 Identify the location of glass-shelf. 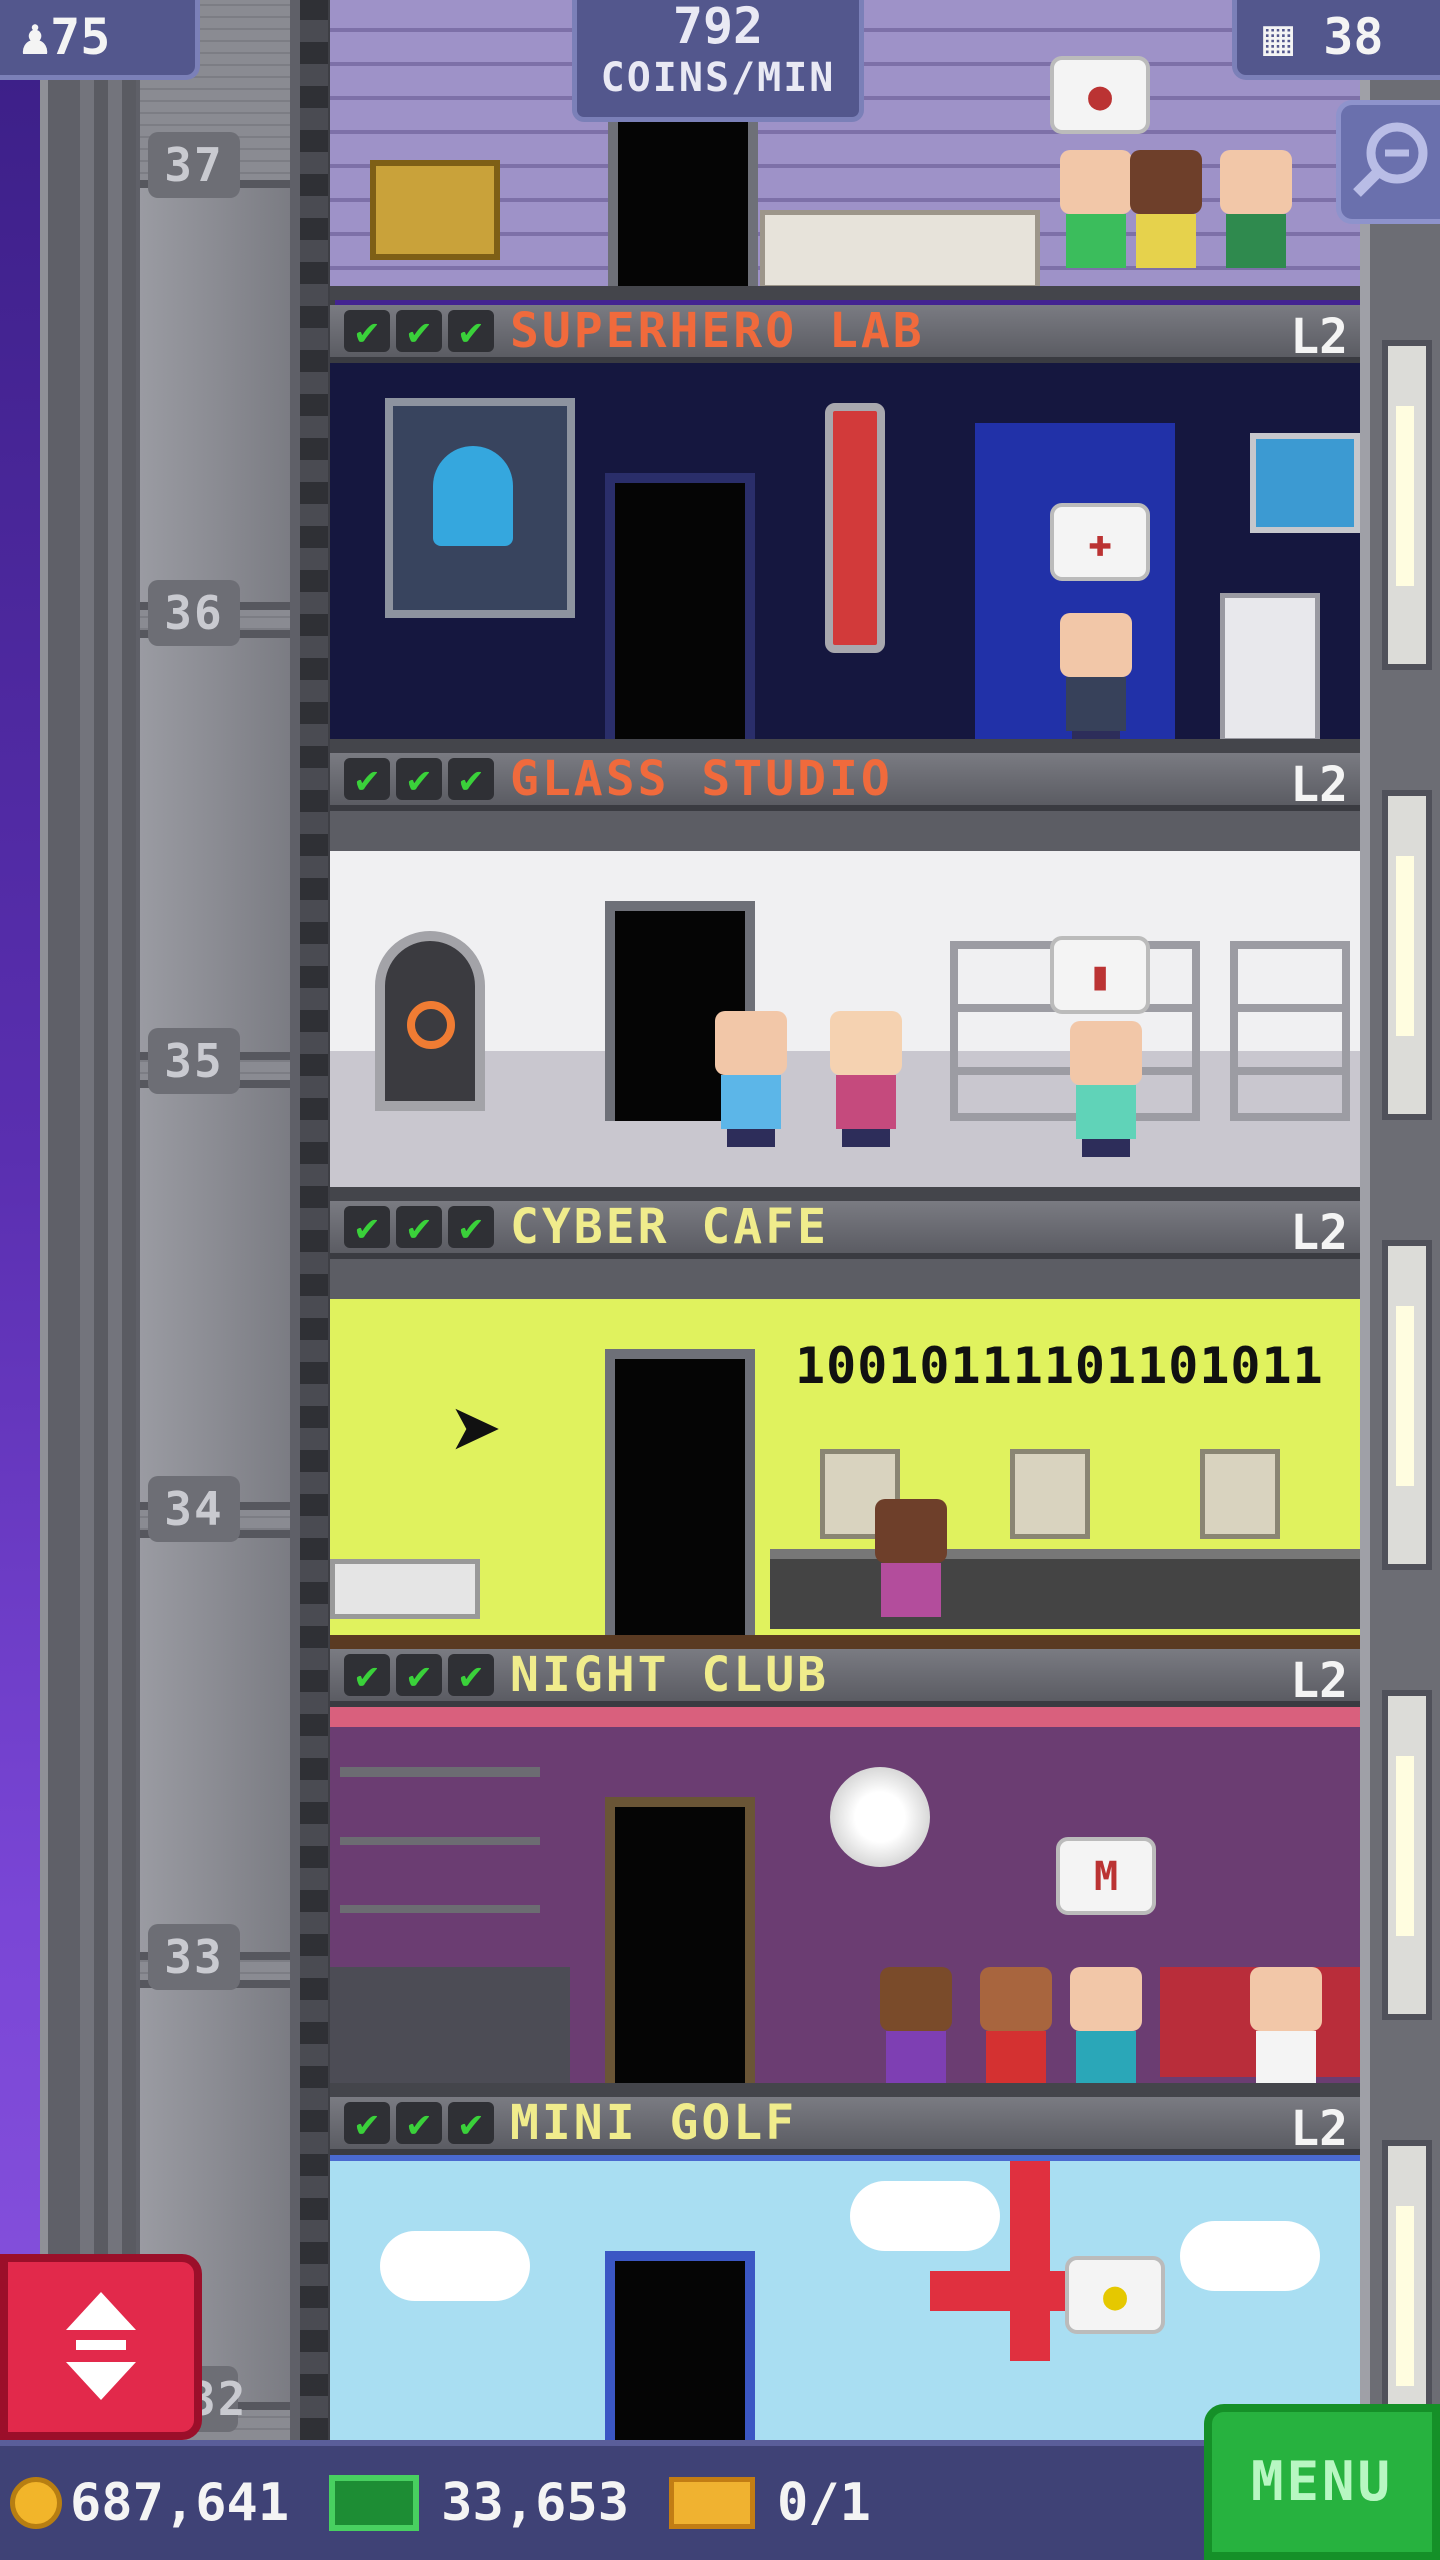
(1290, 1031).